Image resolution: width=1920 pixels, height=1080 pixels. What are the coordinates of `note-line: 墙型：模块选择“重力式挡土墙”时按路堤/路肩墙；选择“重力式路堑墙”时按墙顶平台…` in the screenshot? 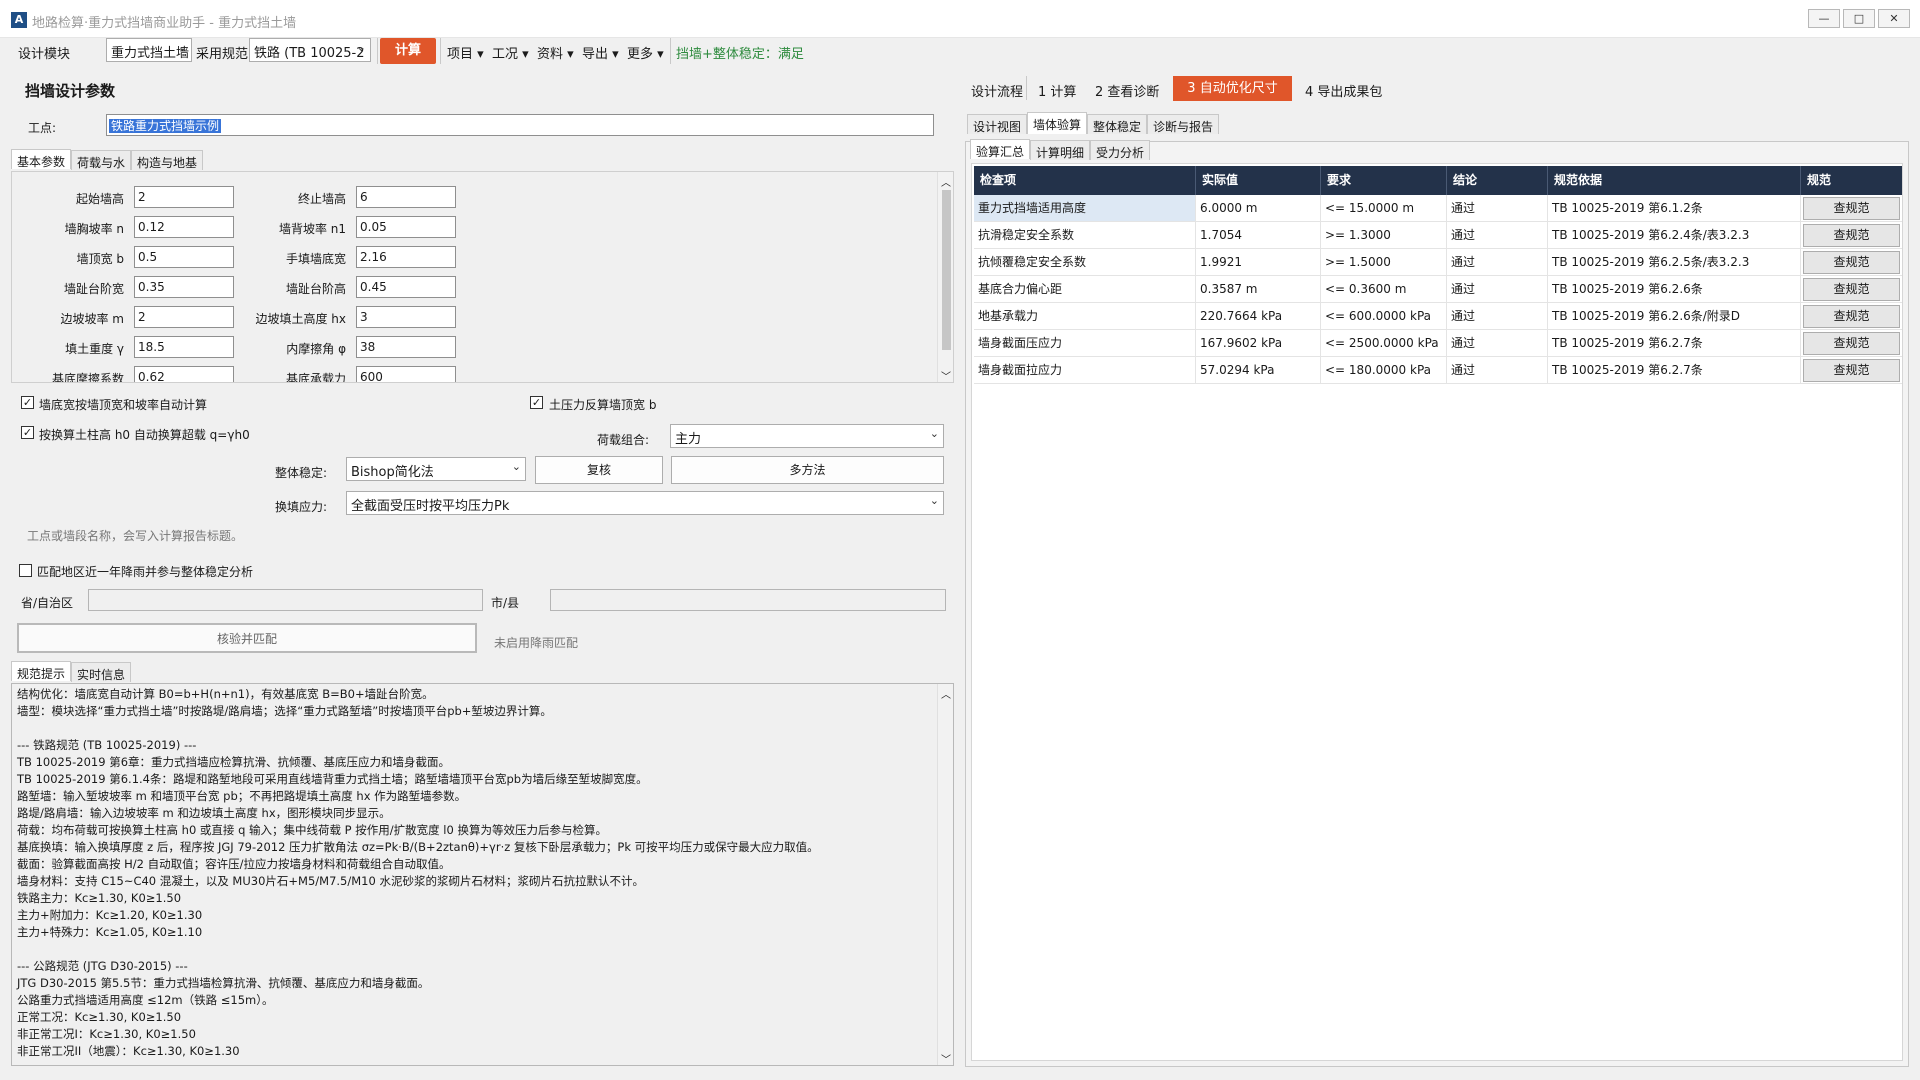 It's located at (284, 711).